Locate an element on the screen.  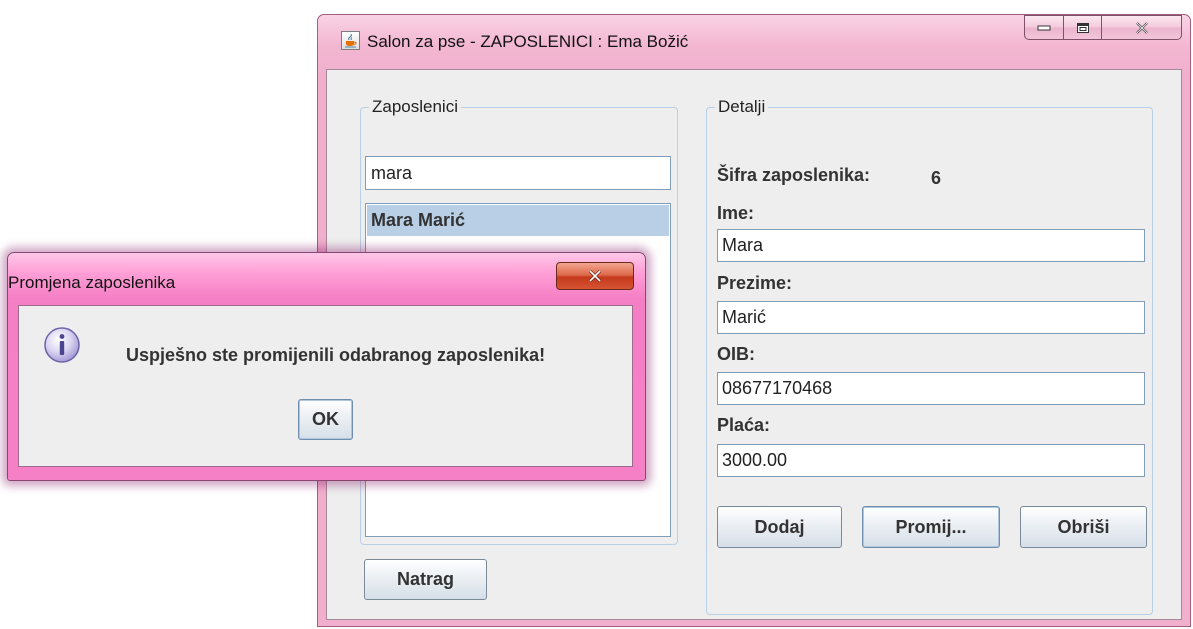
caption-buttons is located at coordinates (1103, 28).